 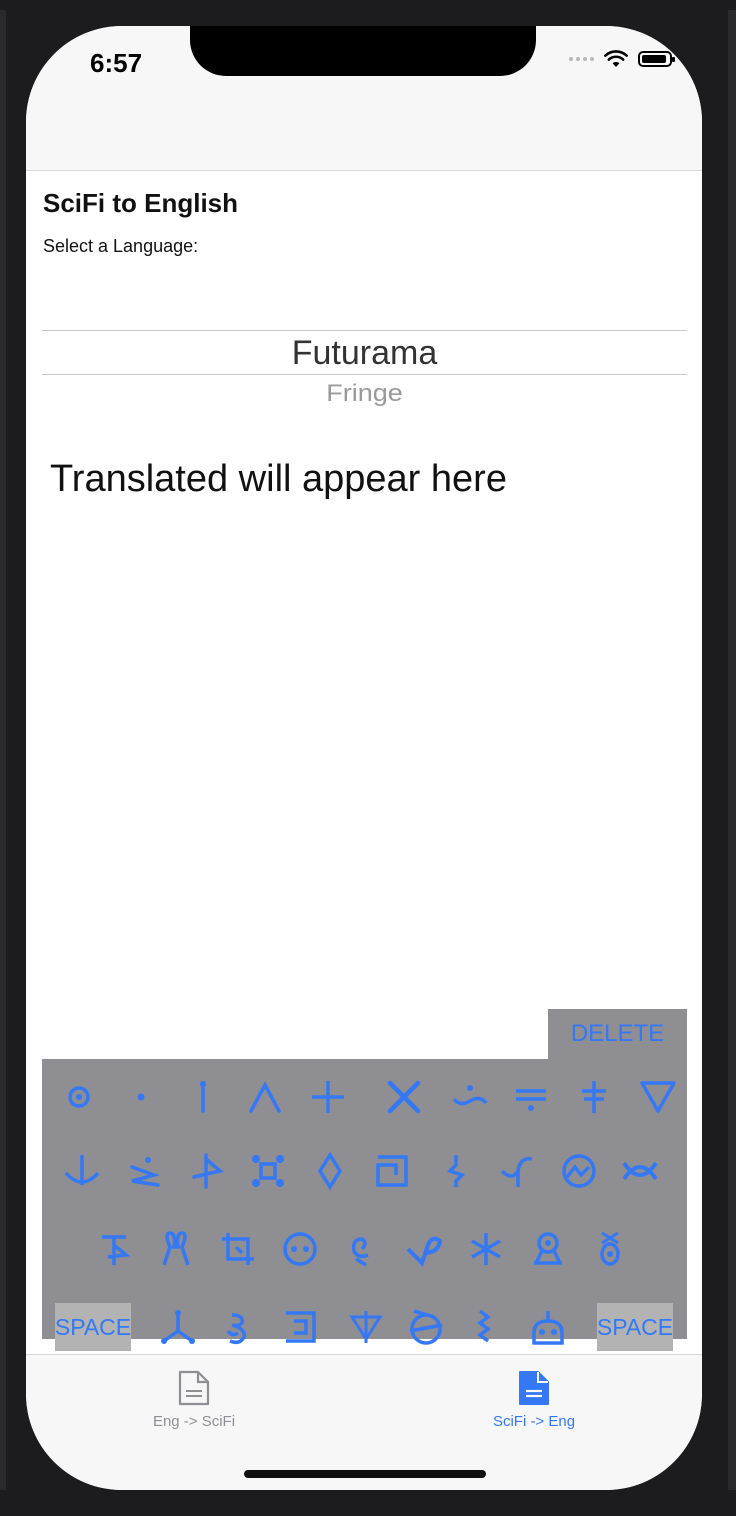 I want to click on glyph-key-face-circle, so click(x=300, y=1249).